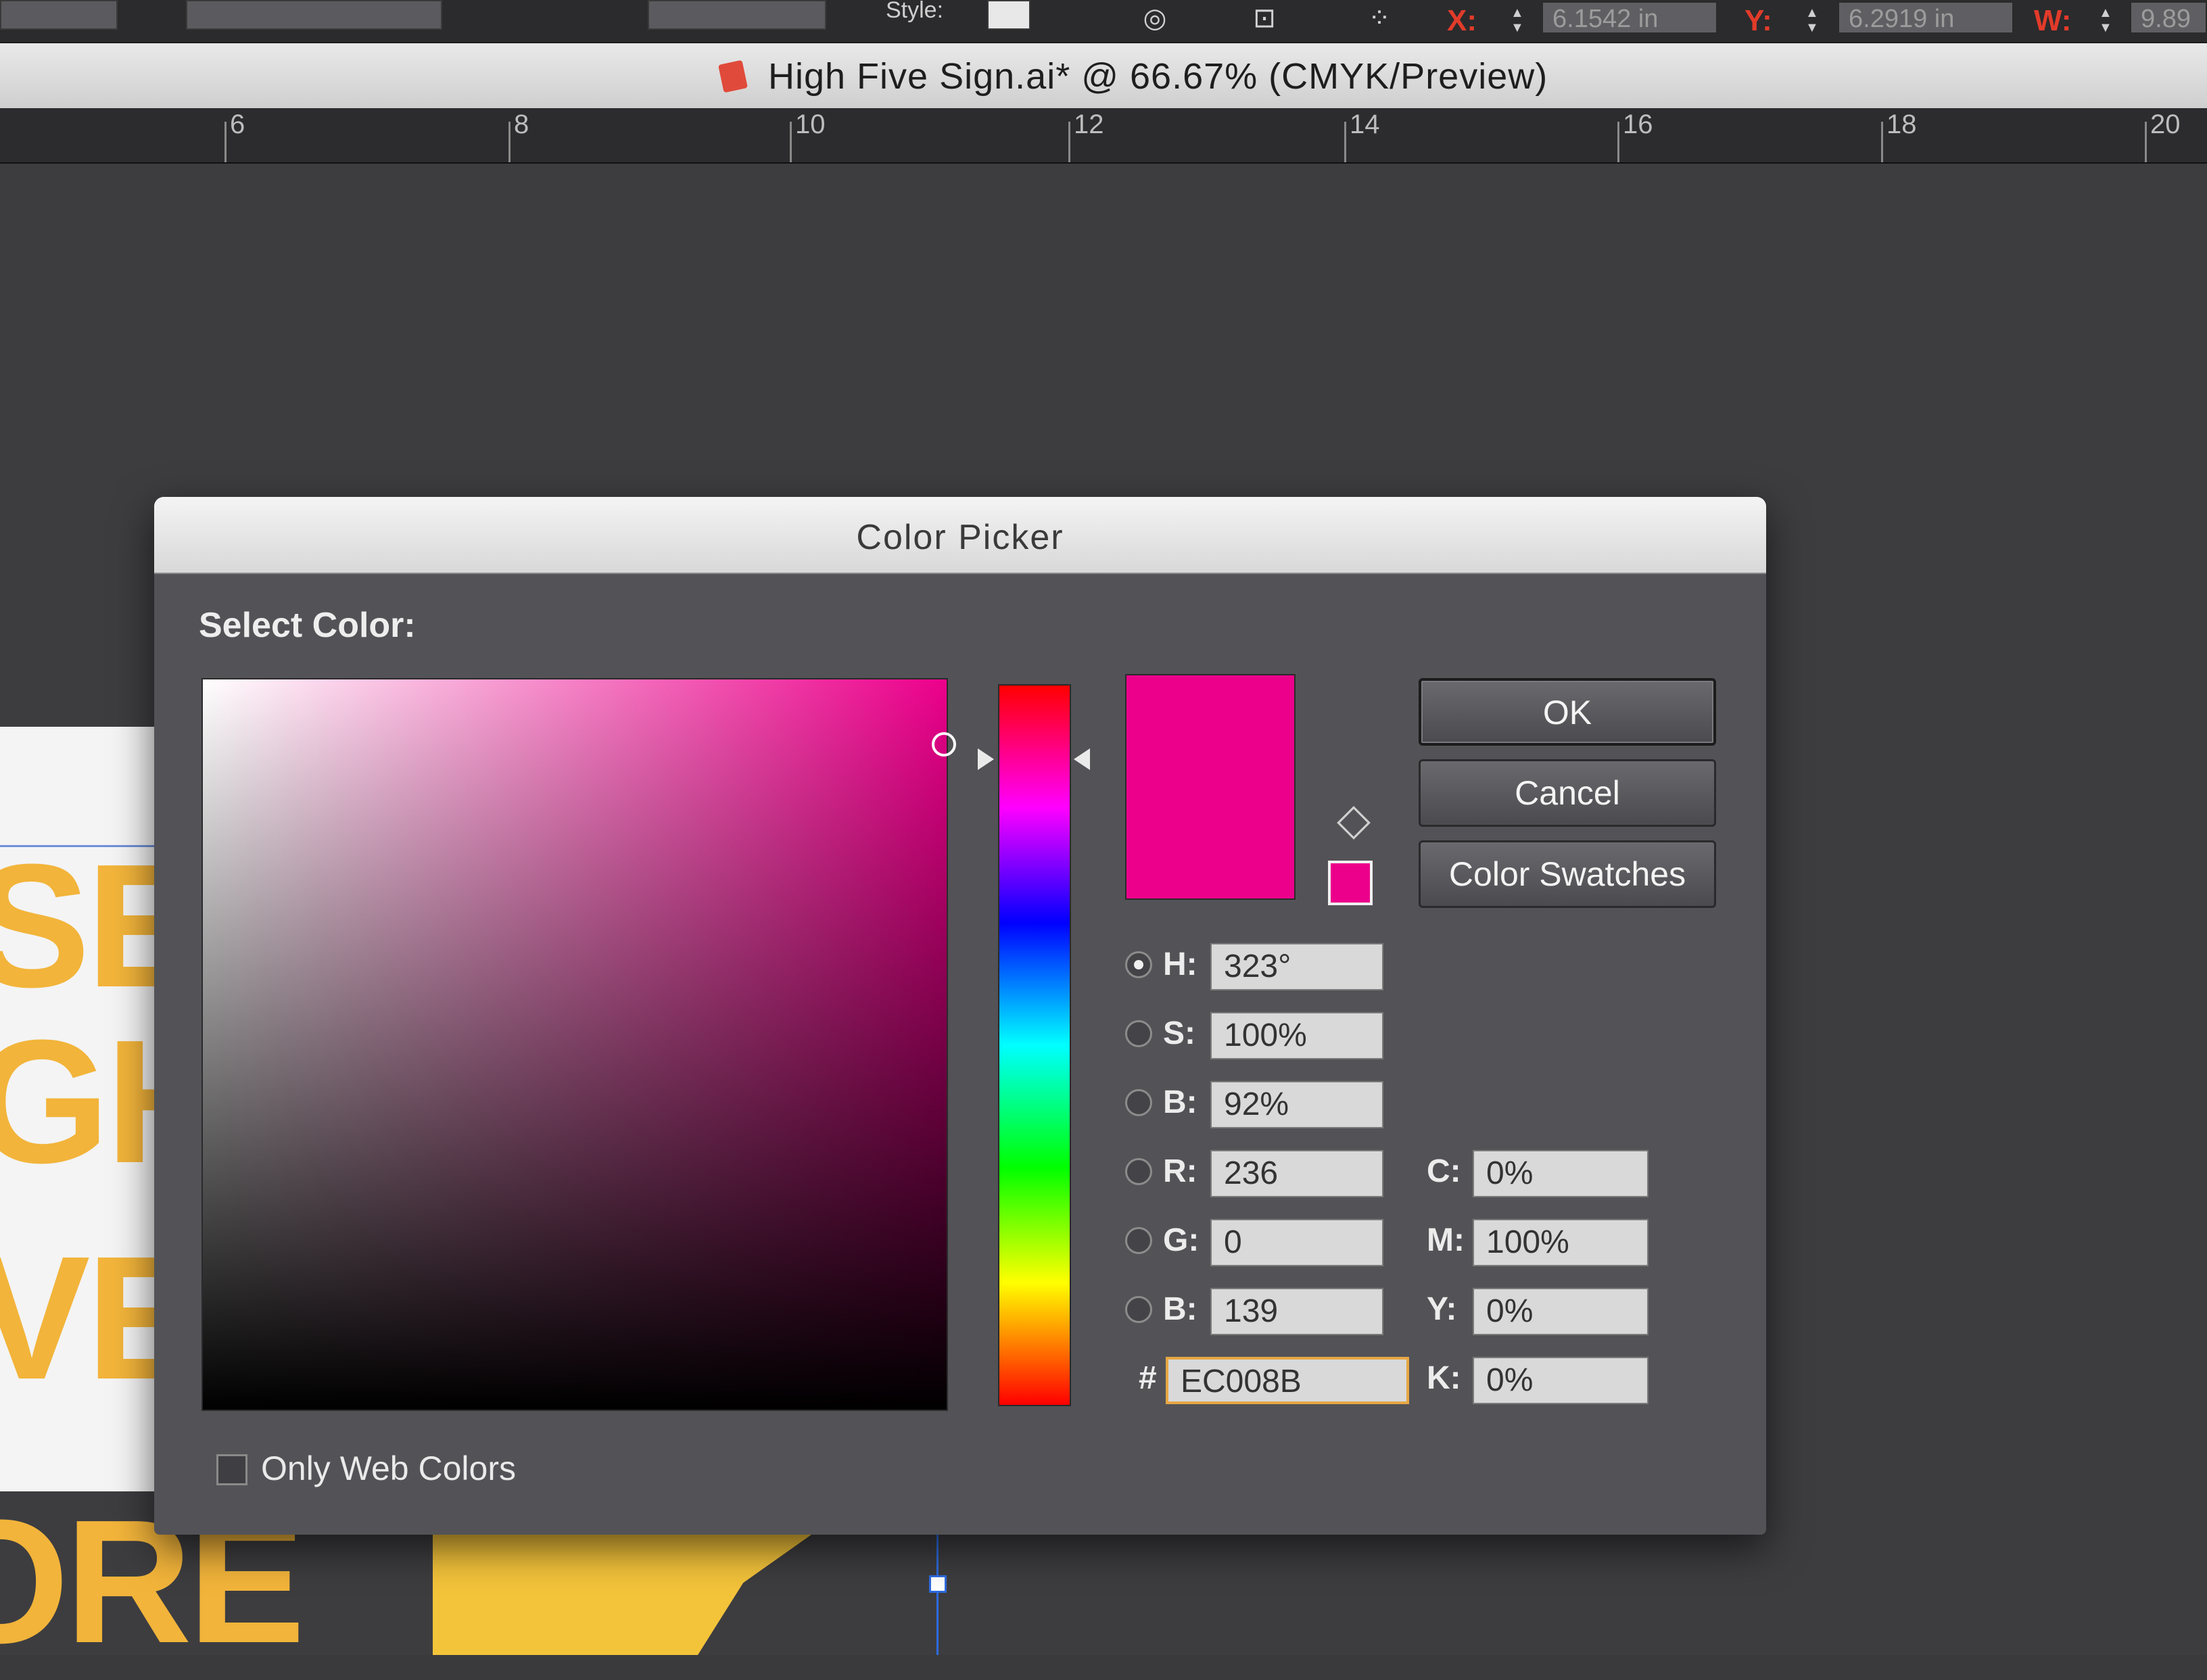 The width and height of the screenshot is (2207, 1680). What do you see at coordinates (811, 124) in the screenshot?
I see `ruler-label: 10` at bounding box center [811, 124].